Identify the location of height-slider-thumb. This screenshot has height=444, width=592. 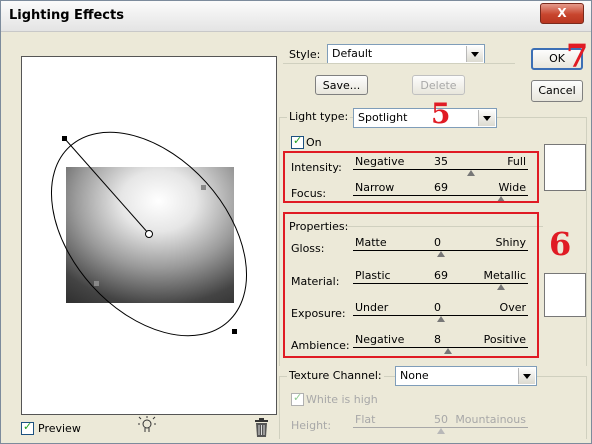
(440, 431).